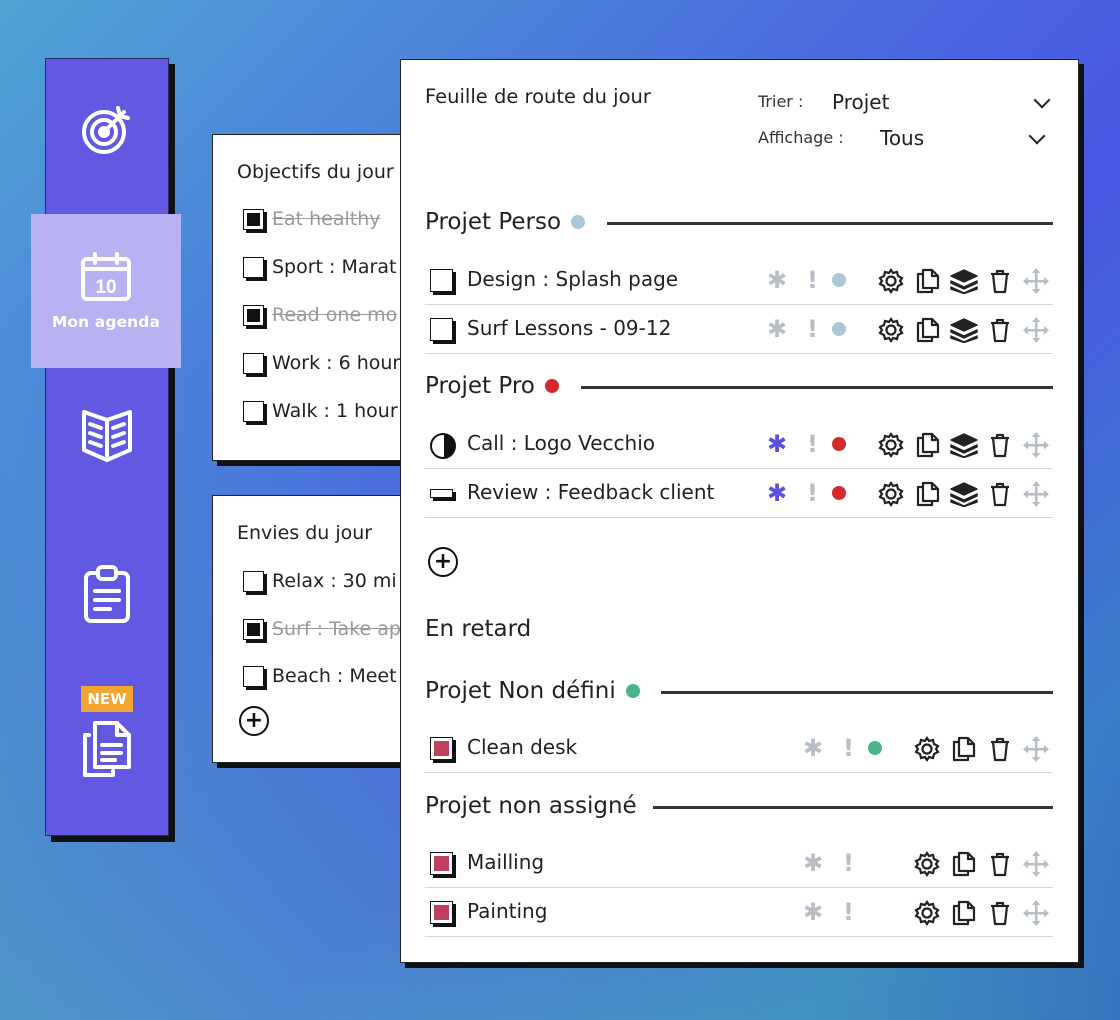 This screenshot has height=1020, width=1120. What do you see at coordinates (312, 219) in the screenshot?
I see `list-item: Eat healthy` at bounding box center [312, 219].